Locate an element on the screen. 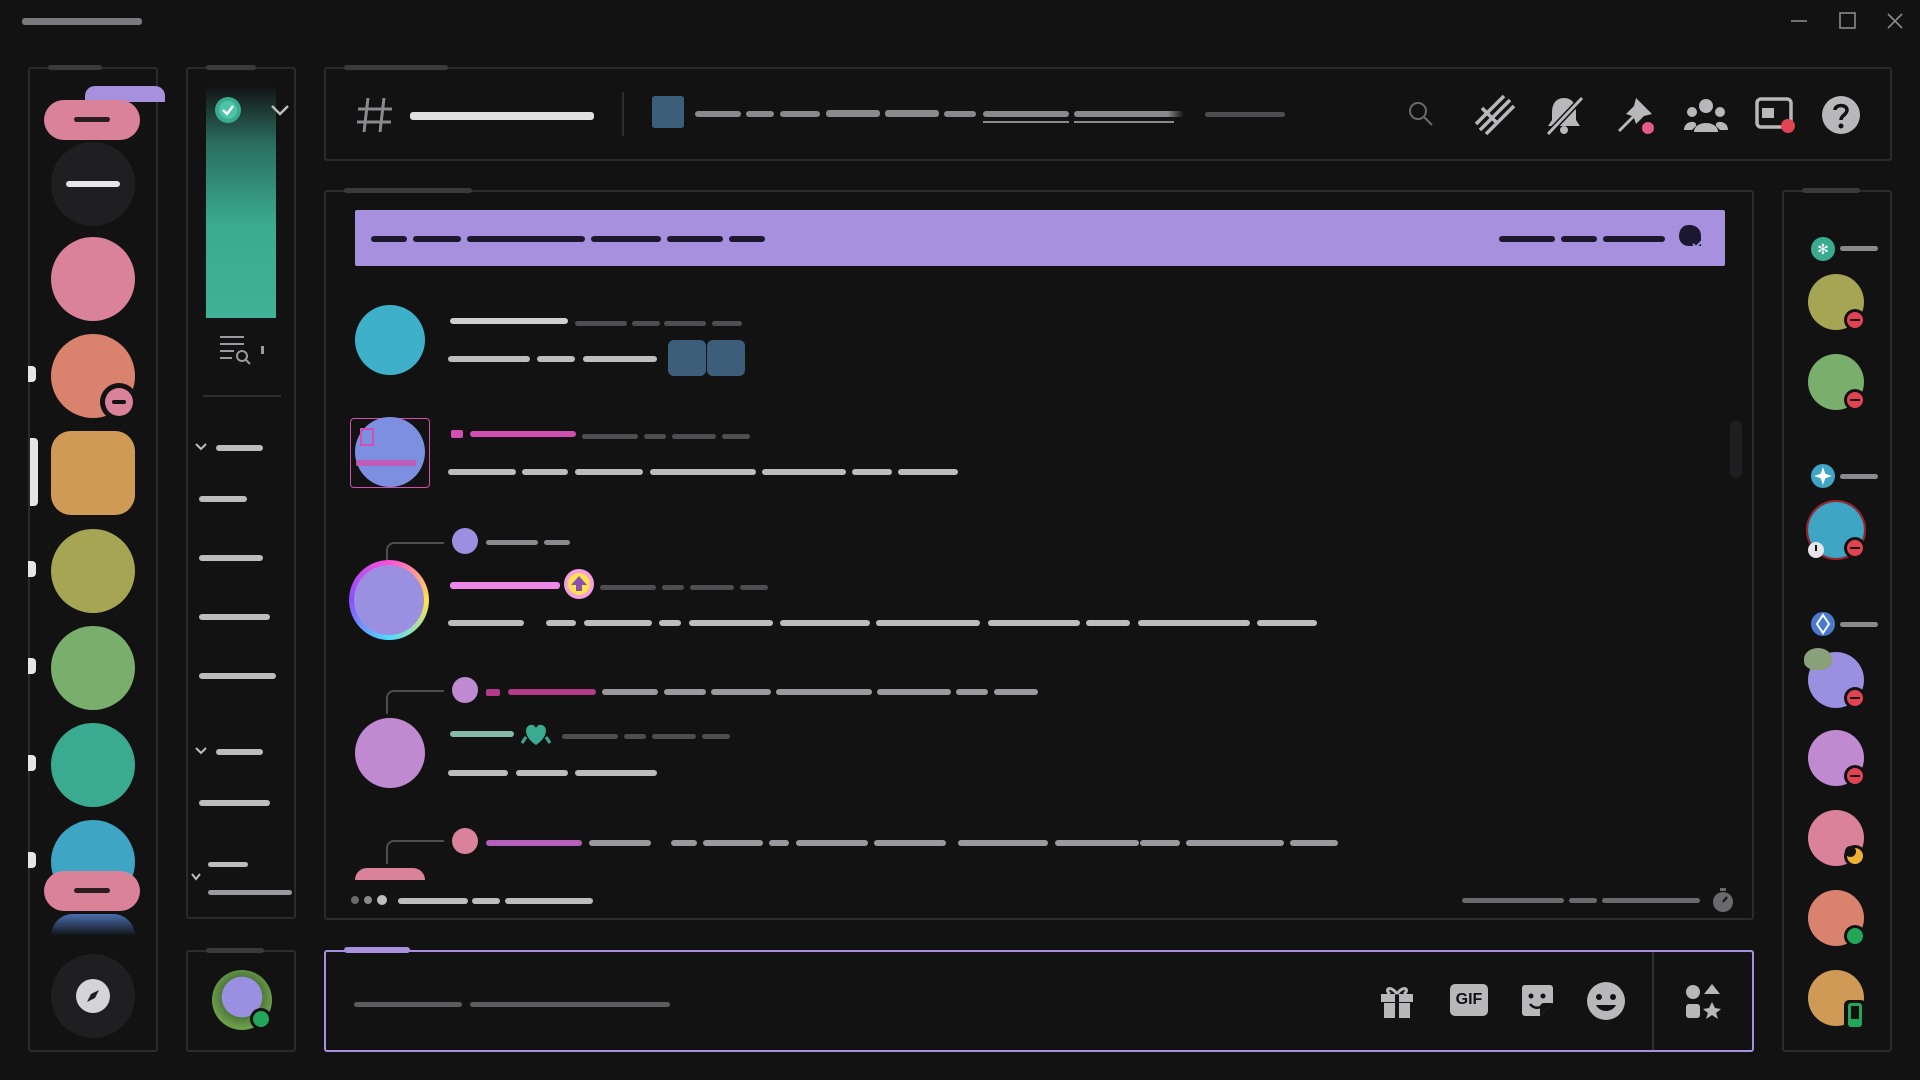  typing-indicator-text is located at coordinates (433, 901).